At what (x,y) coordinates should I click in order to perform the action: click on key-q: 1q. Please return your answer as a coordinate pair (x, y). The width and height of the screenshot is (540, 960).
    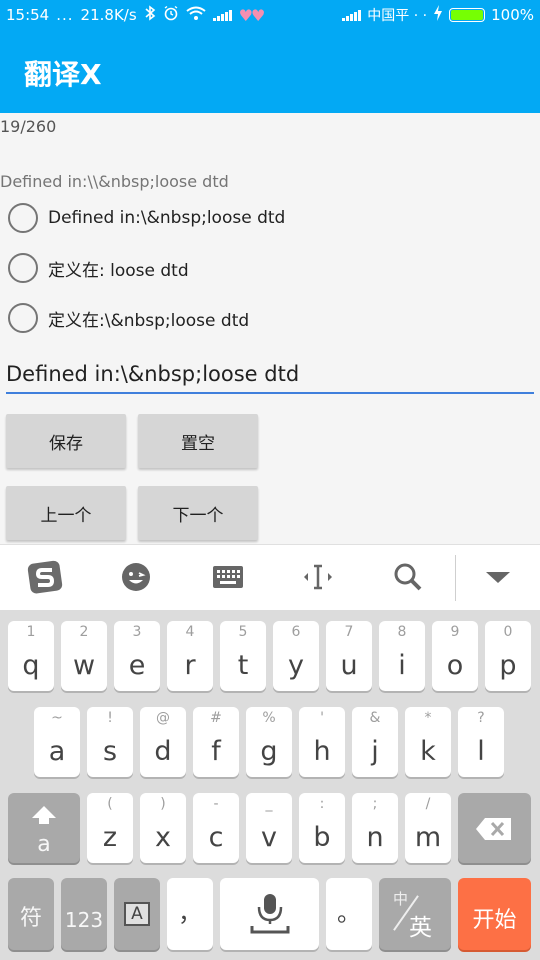
    Looking at the image, I should click on (31, 656).